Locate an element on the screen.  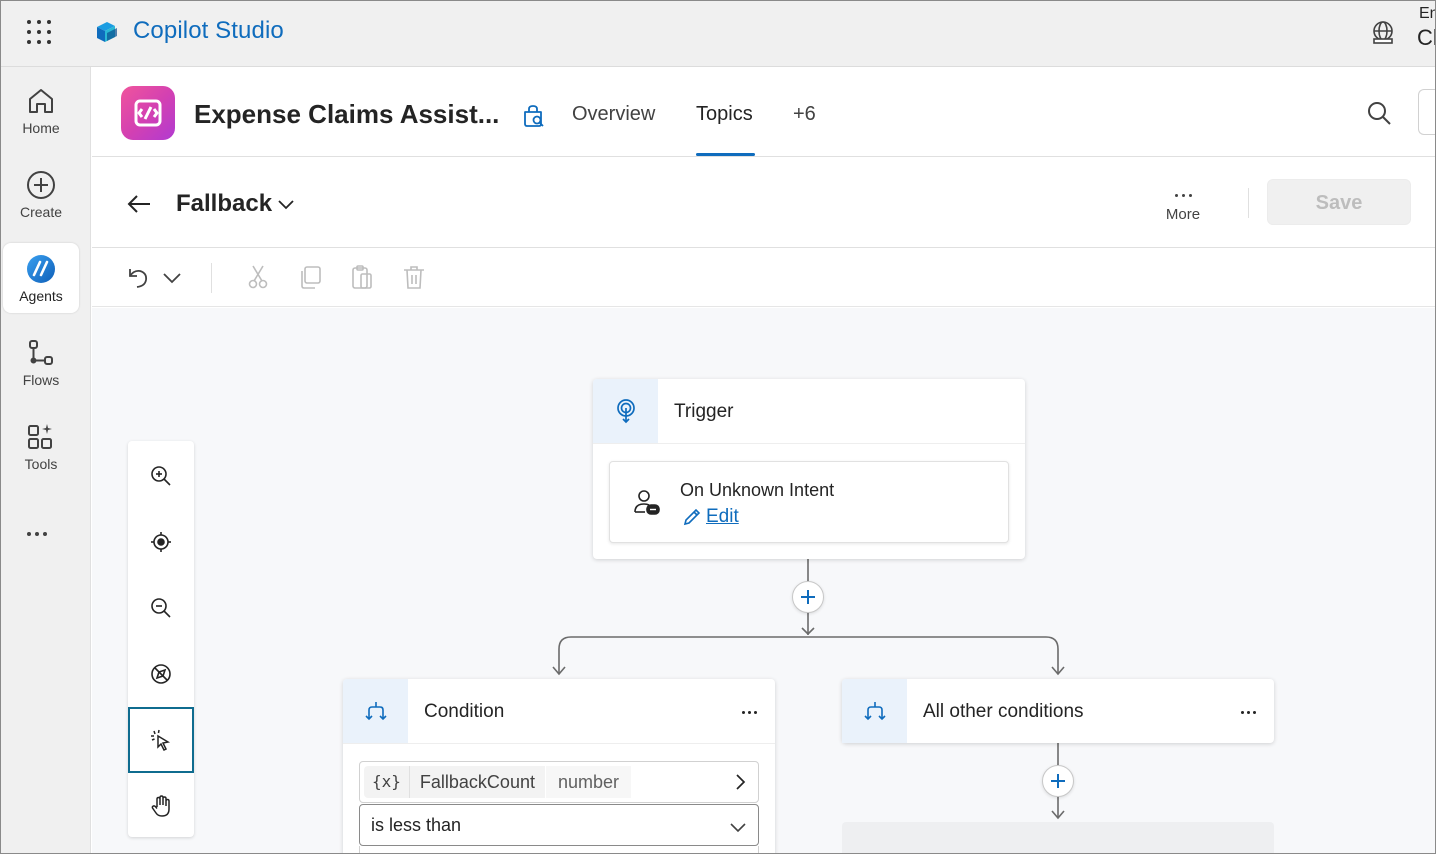
condition-node-title: Condition is located at coordinates (464, 711).